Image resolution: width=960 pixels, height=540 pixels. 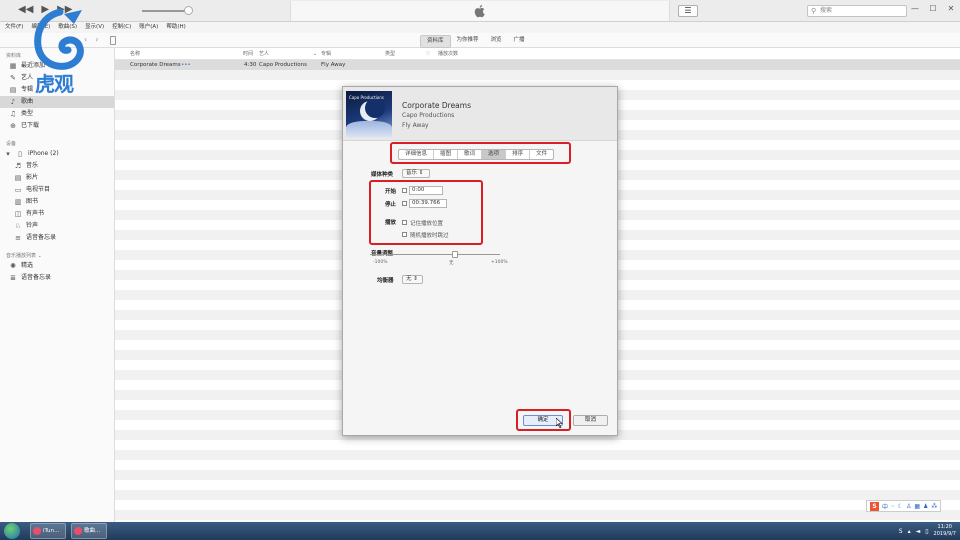 I want to click on sidebar-item-device-music: ♬ 音乐, so click(x=57, y=166).